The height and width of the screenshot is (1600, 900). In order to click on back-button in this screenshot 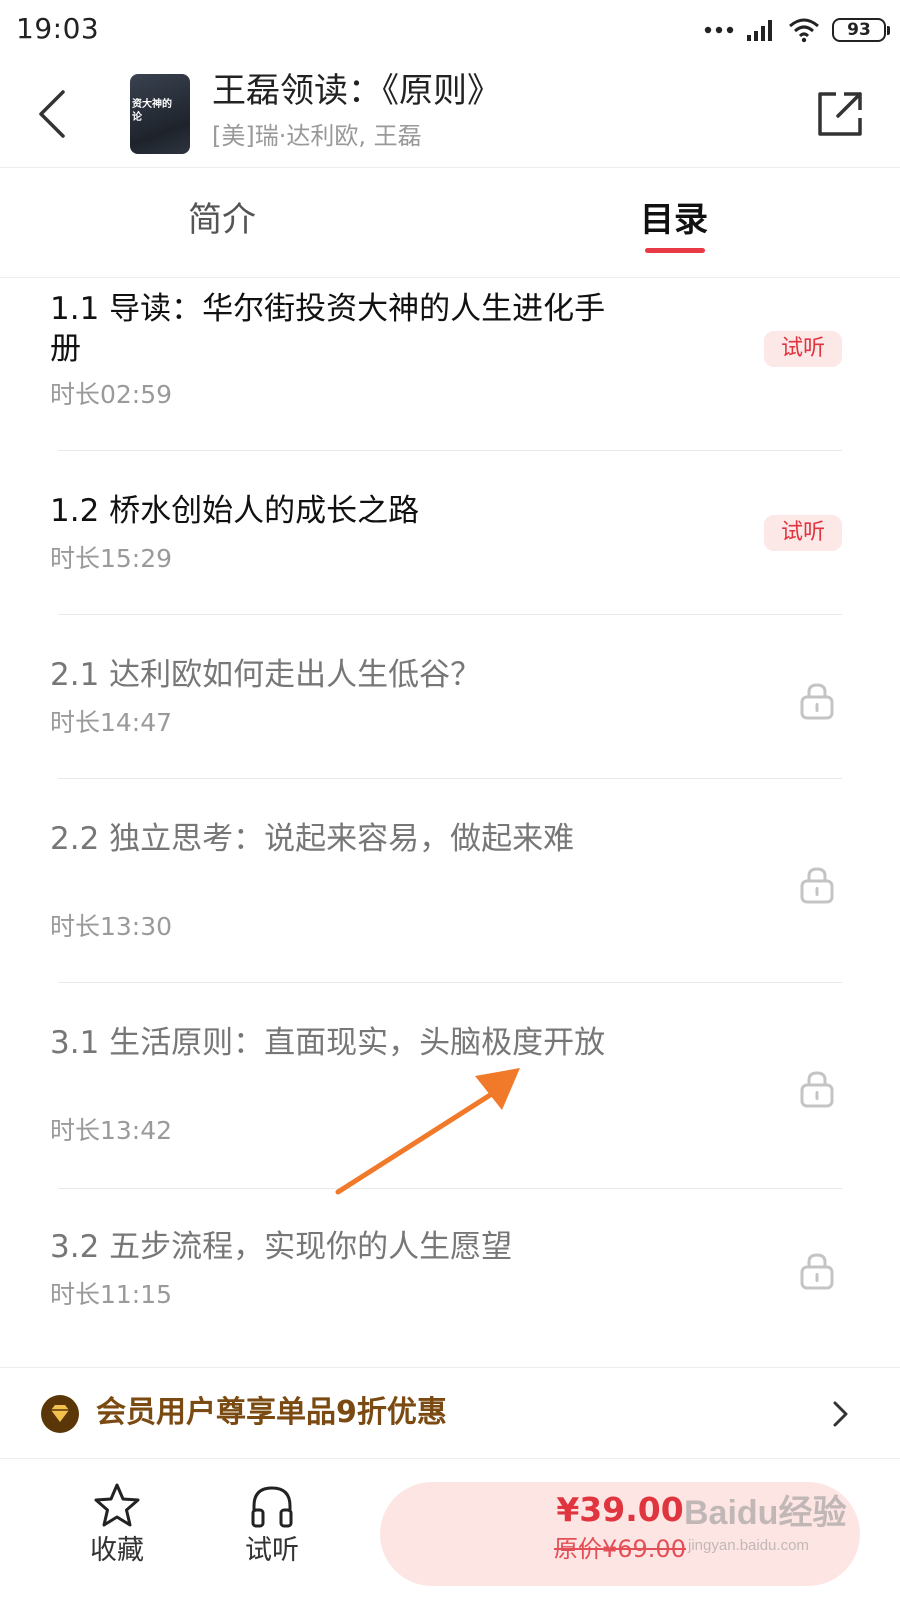, I will do `click(52, 114)`.